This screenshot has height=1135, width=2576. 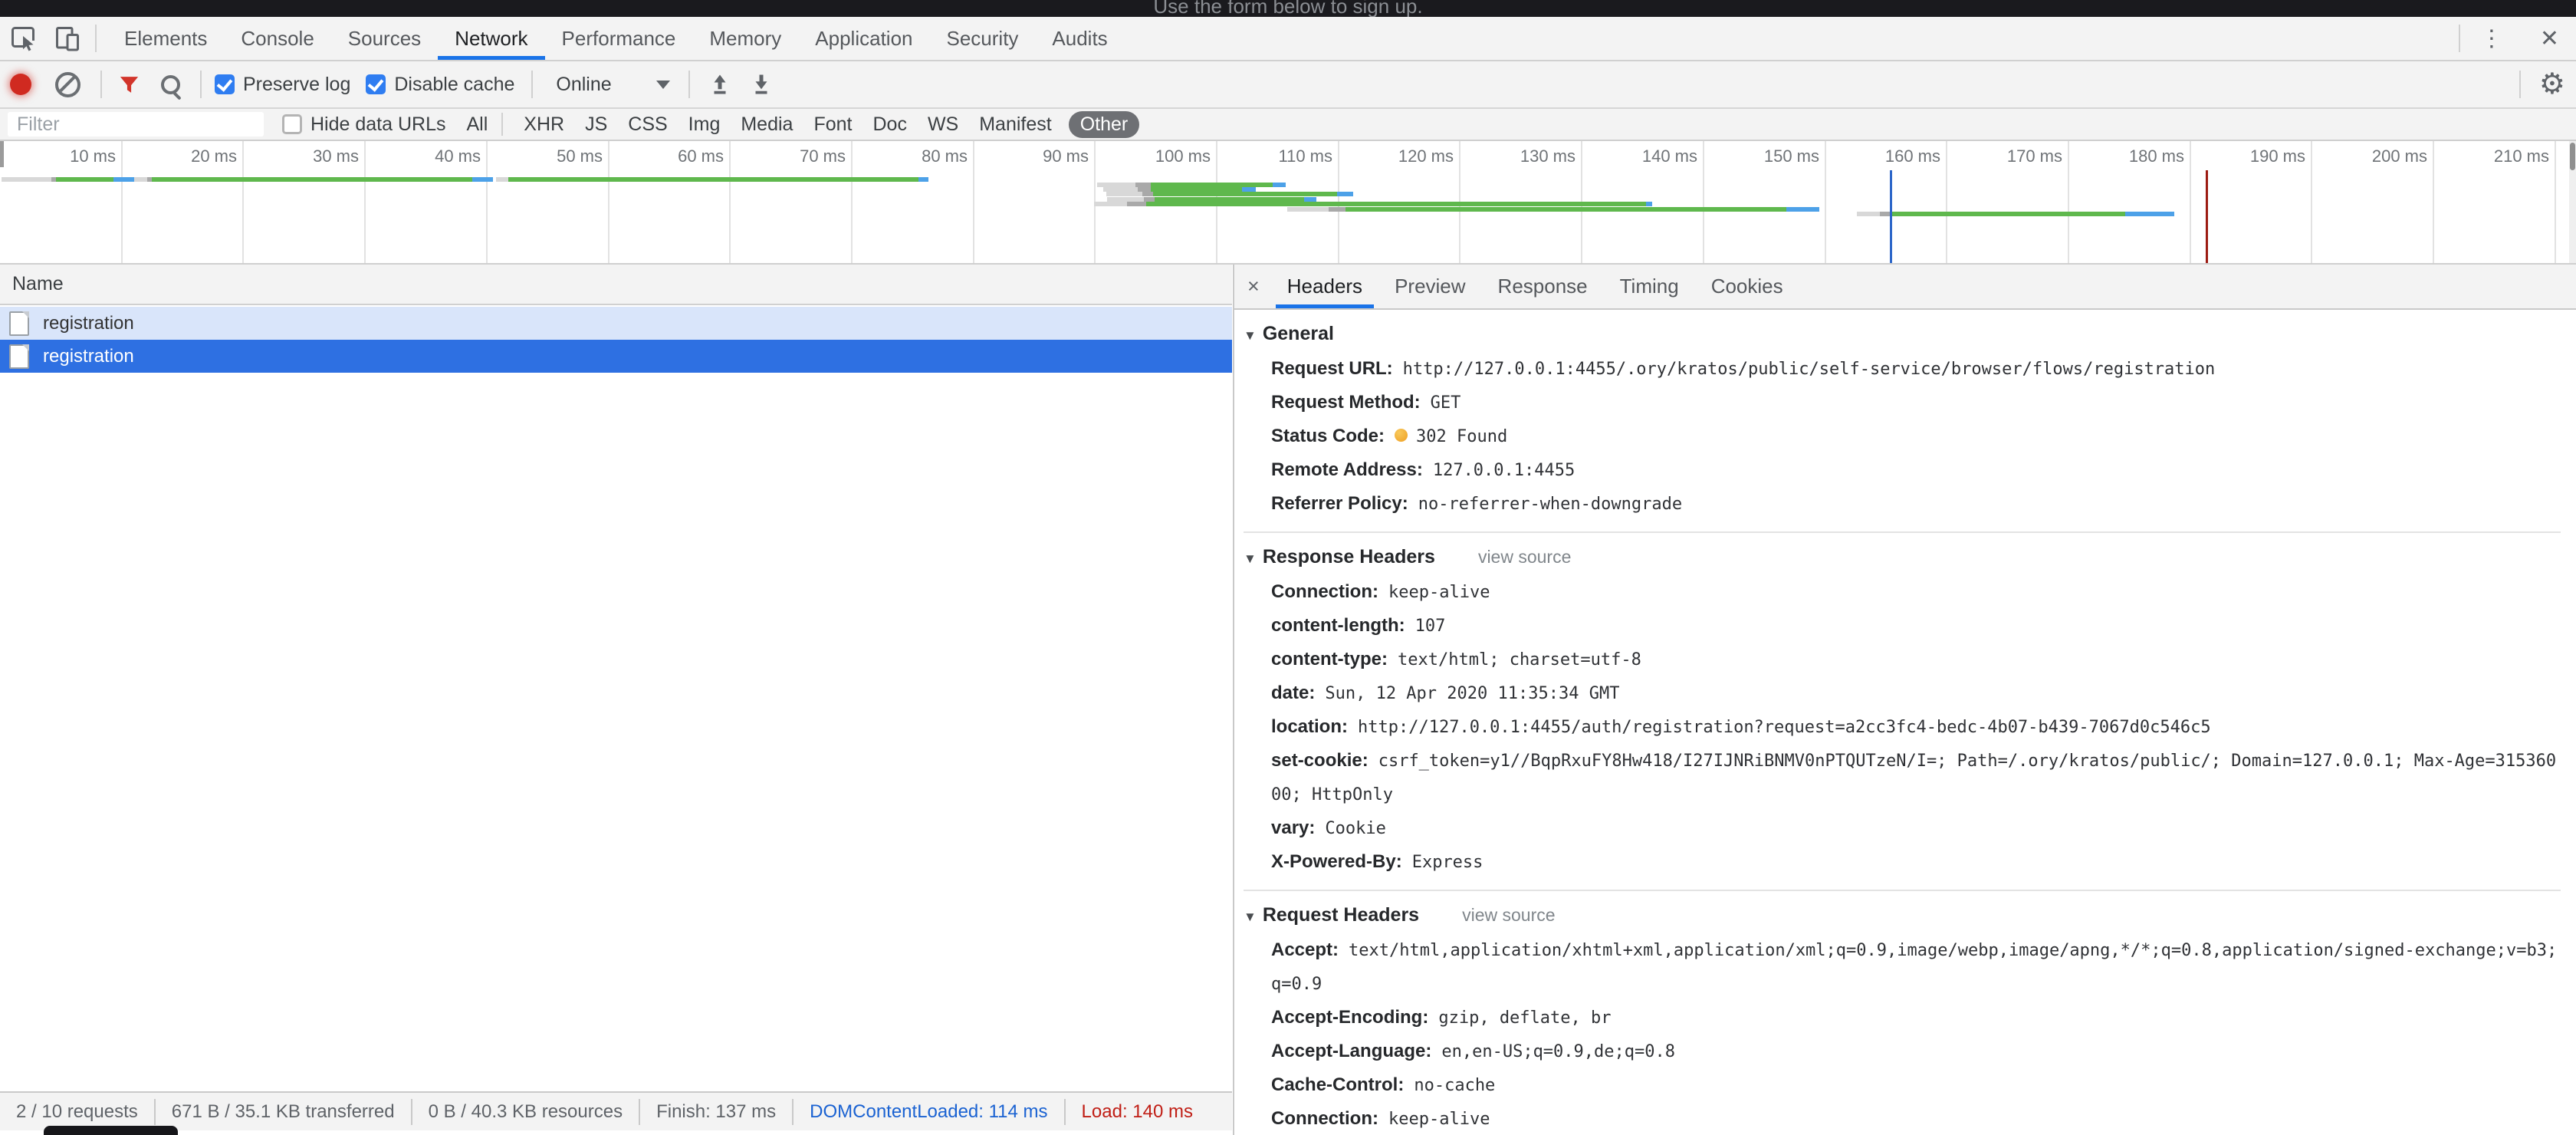 What do you see at coordinates (111, 1130) in the screenshot?
I see `page-behind-button` at bounding box center [111, 1130].